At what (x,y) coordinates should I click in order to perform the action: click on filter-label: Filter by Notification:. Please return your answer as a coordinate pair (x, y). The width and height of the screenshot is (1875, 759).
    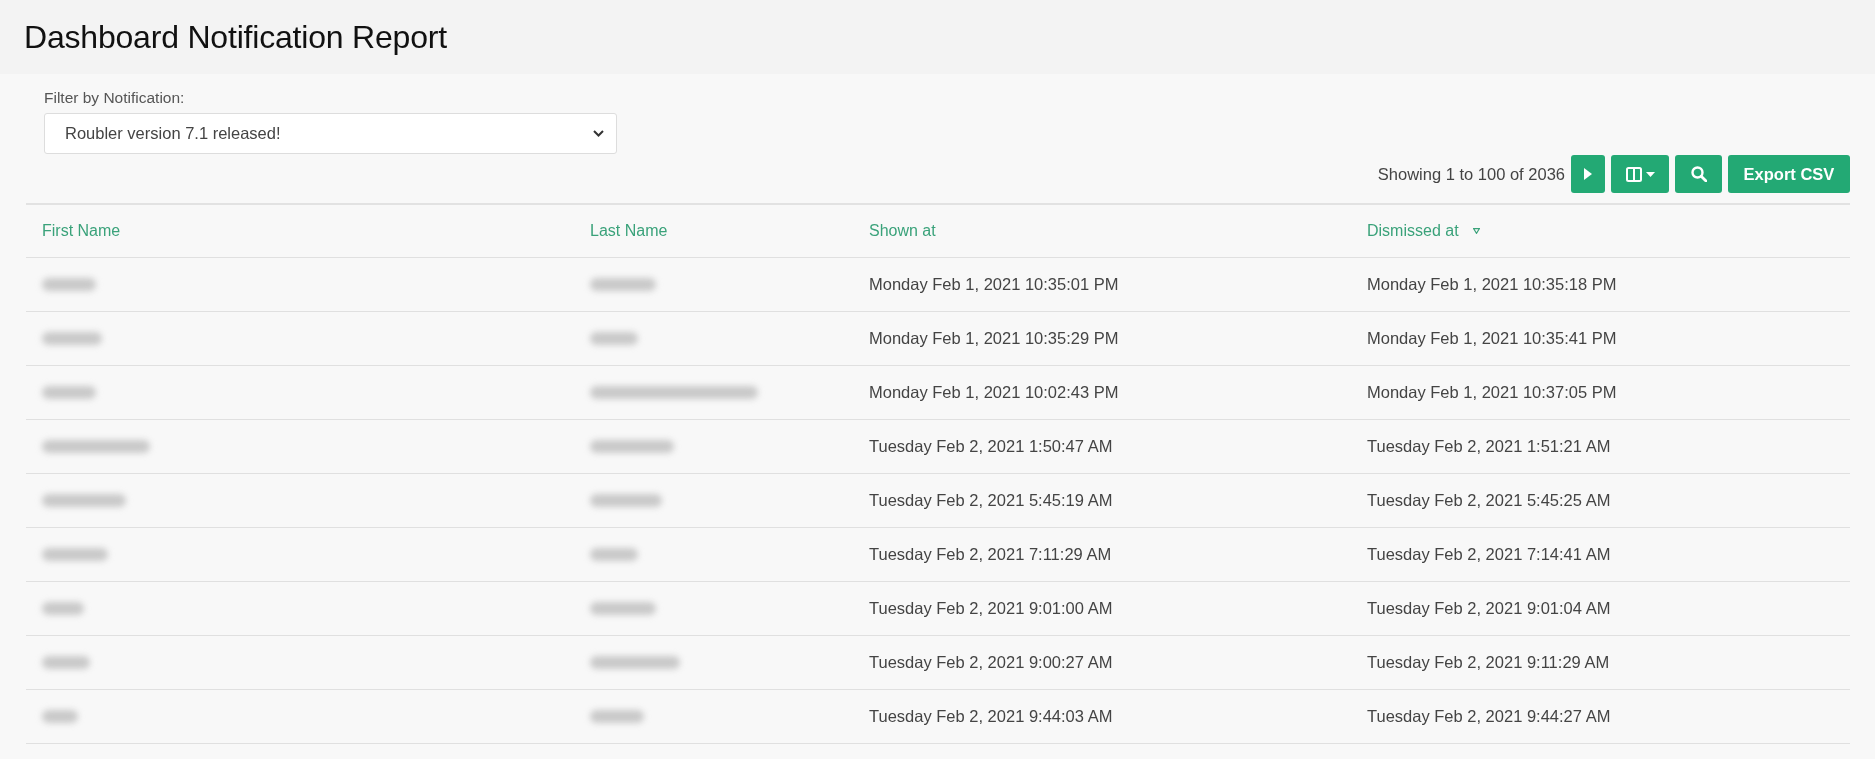
    Looking at the image, I should click on (114, 97).